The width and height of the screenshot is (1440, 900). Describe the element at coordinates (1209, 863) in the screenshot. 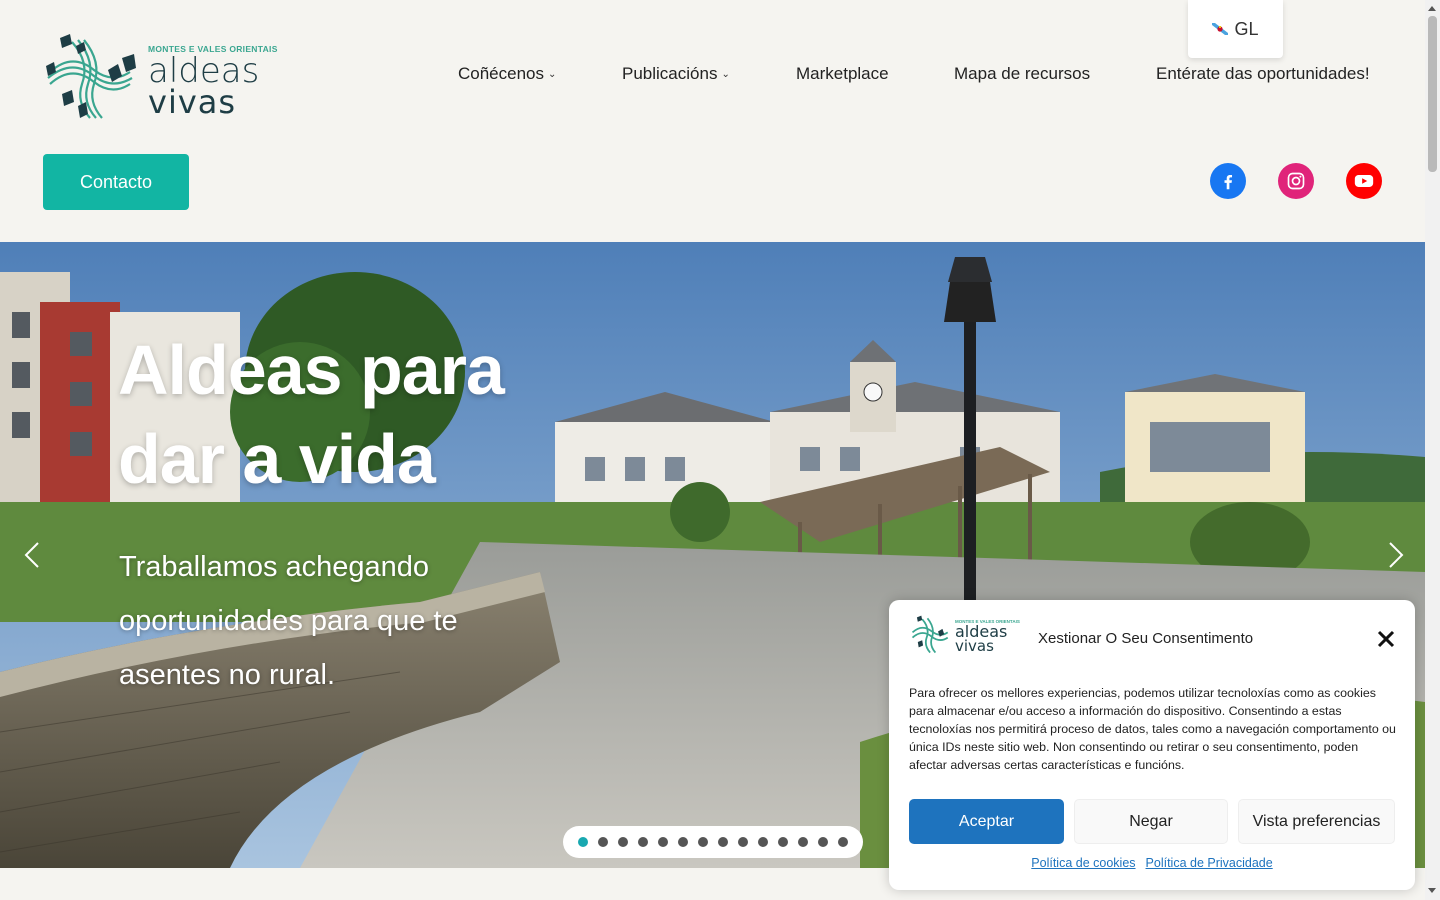

I see `privacy-policy-link: Política de Privacidade` at that location.